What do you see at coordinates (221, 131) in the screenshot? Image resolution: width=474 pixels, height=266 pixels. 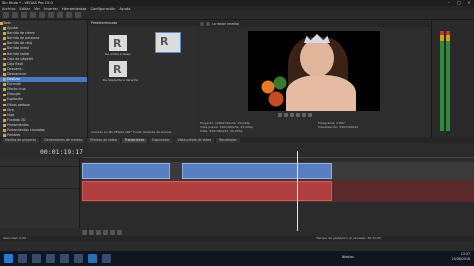 I see `info-line: Vista: 540x360x32, 29,970p` at bounding box center [221, 131].